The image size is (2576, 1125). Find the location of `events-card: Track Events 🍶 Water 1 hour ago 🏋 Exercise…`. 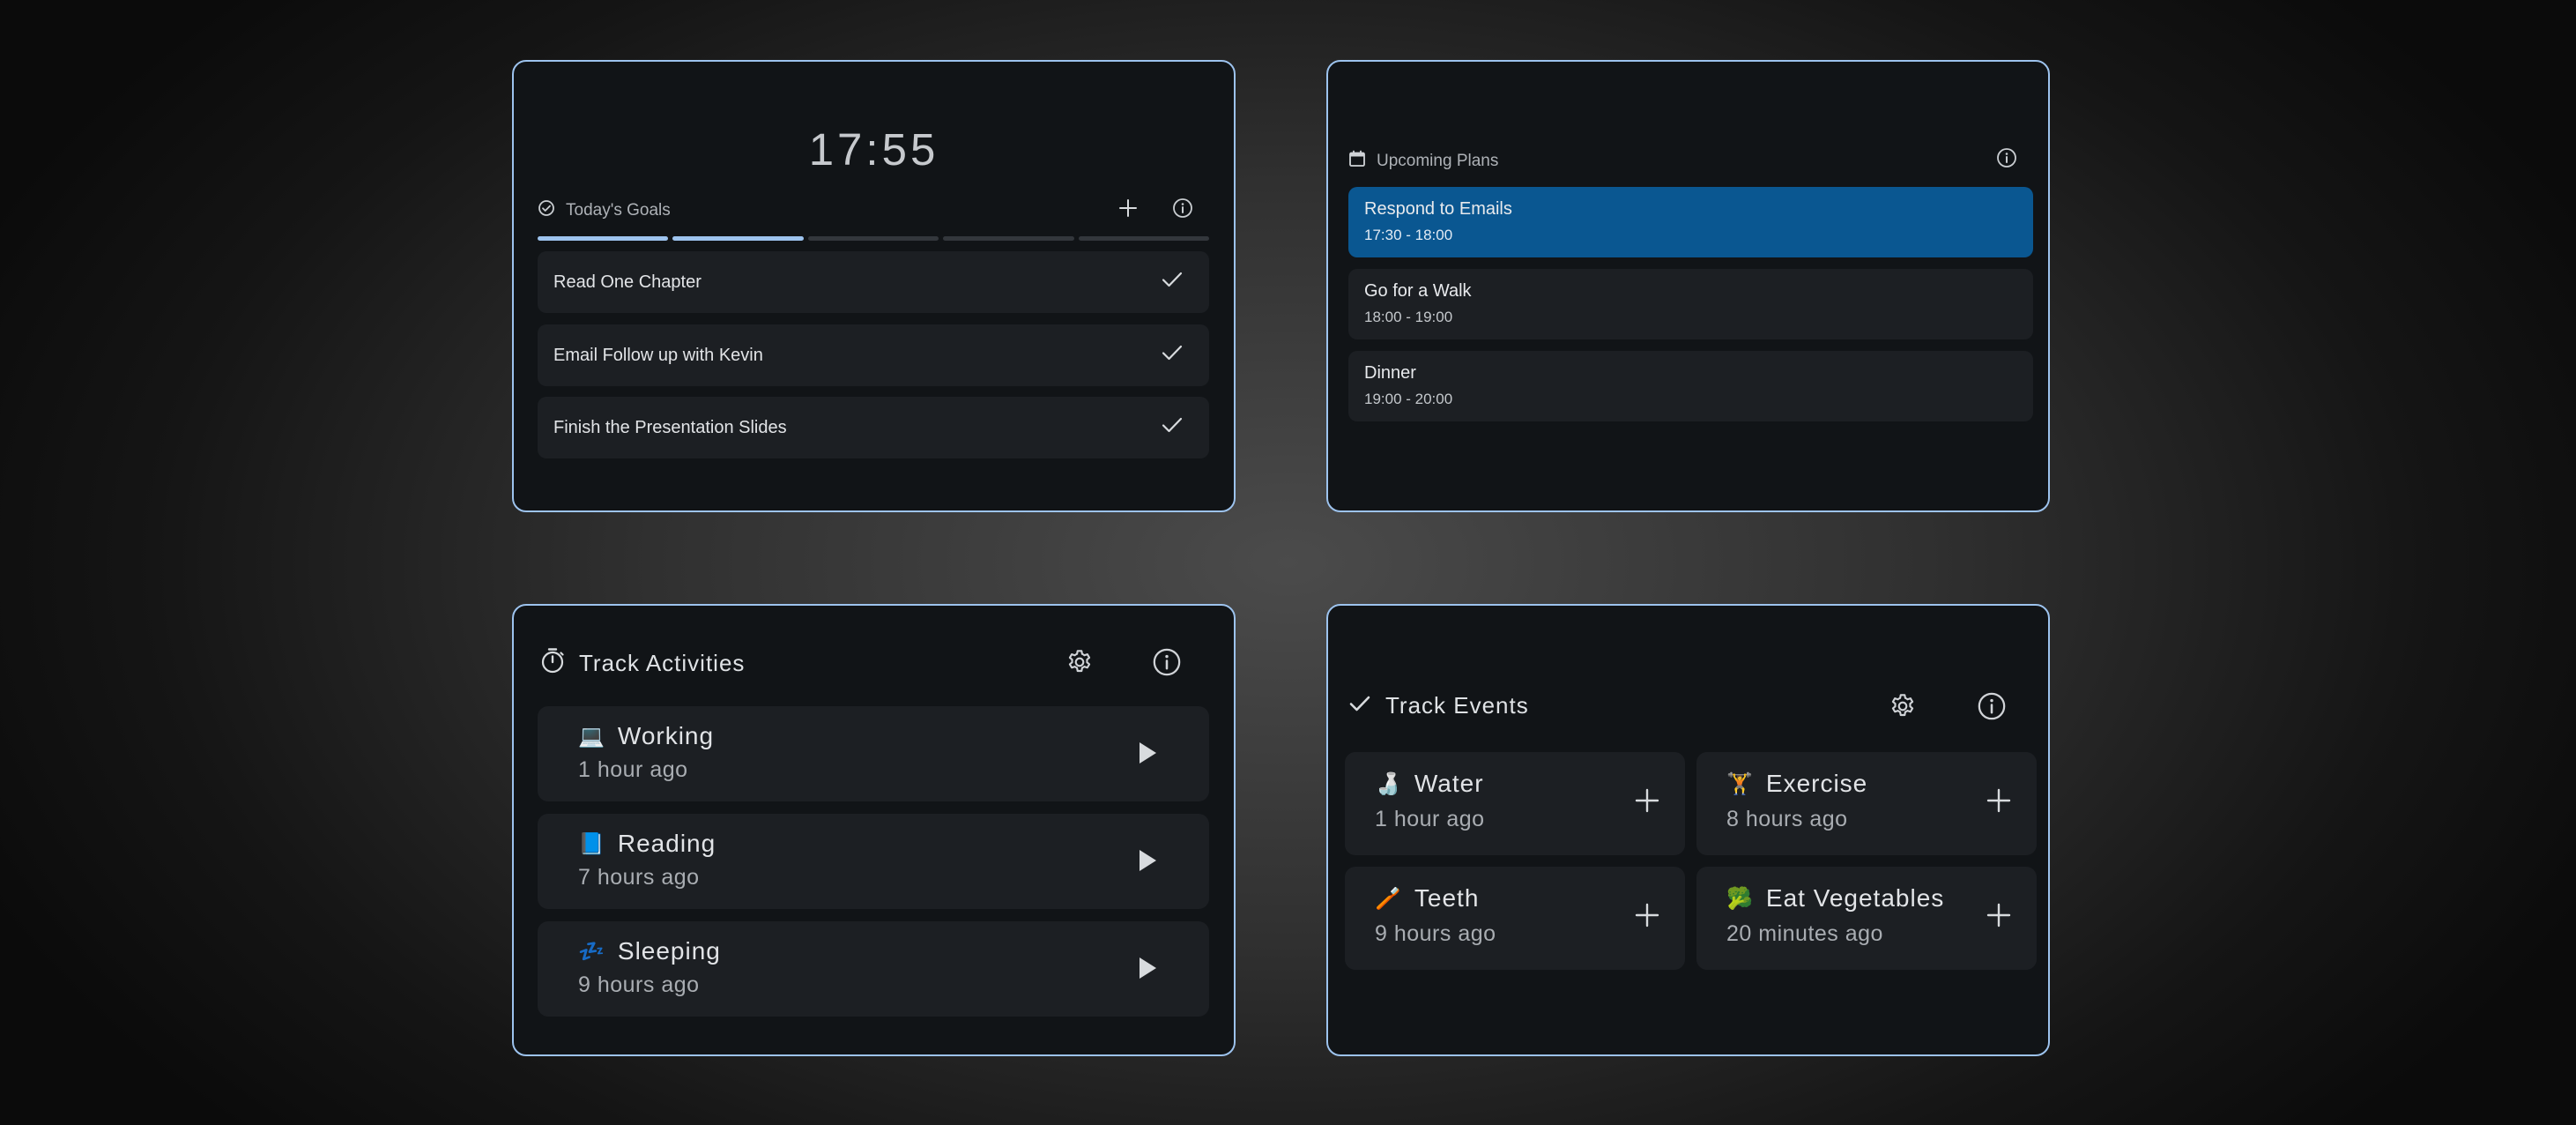

events-card: Track Events 🍶 Water 1 hour ago 🏋 Exercise… is located at coordinates (1688, 830).